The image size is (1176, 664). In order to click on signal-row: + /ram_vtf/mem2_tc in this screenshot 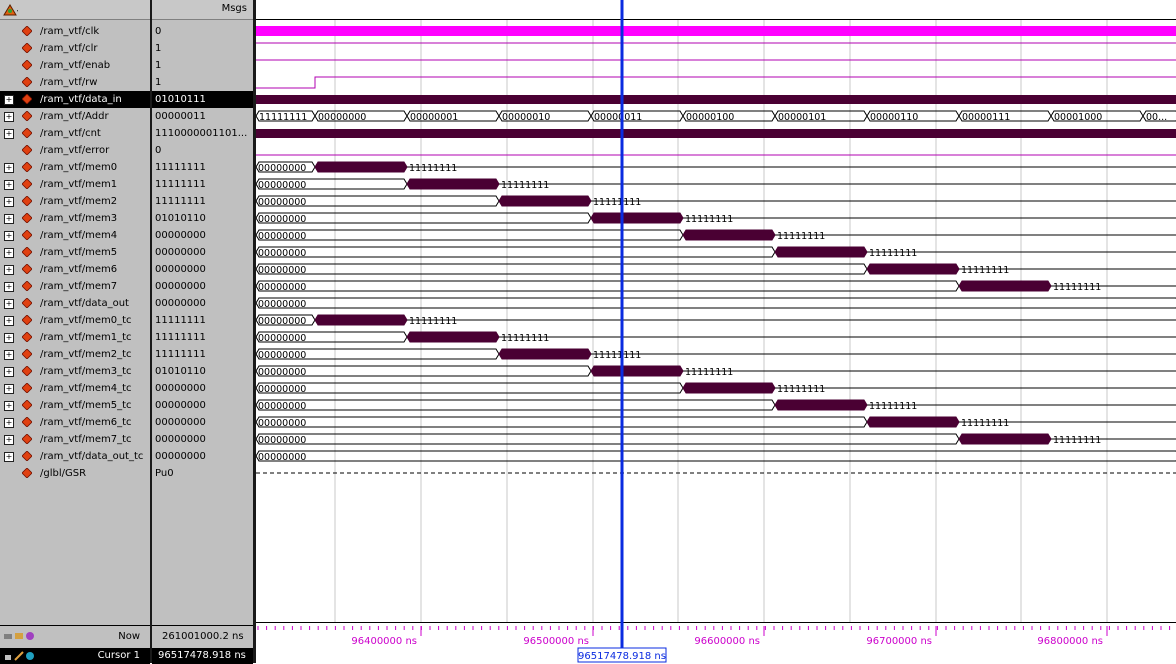, I will do `click(75, 354)`.